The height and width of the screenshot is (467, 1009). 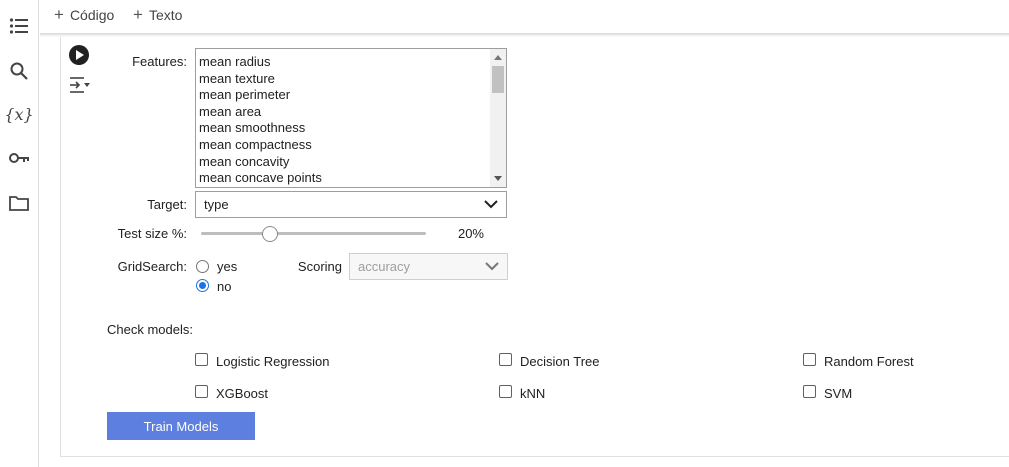 What do you see at coordinates (498, 178) in the screenshot?
I see `scroll-down-arrow-icon` at bounding box center [498, 178].